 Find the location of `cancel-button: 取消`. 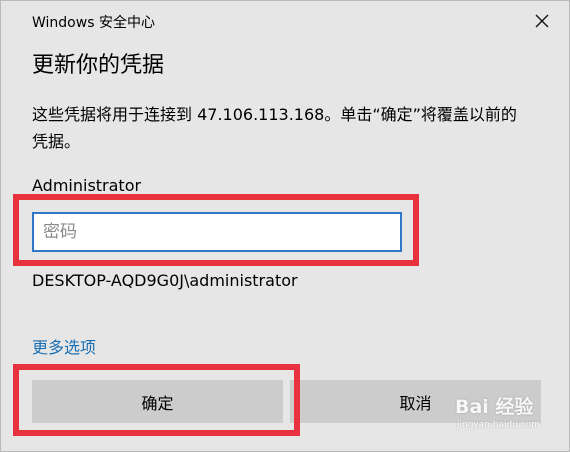

cancel-button: 取消 is located at coordinates (415, 401).